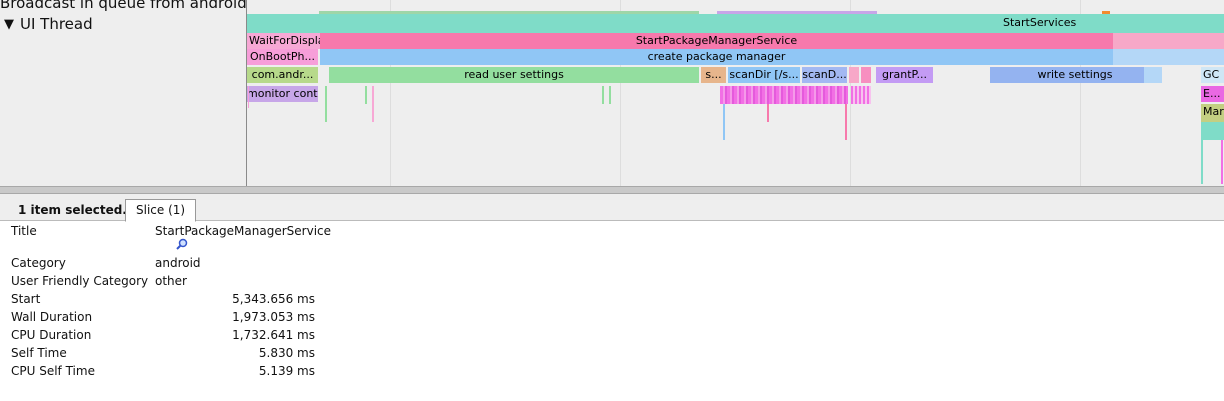  I want to click on slice-mar: Mar, so click(1212, 113).